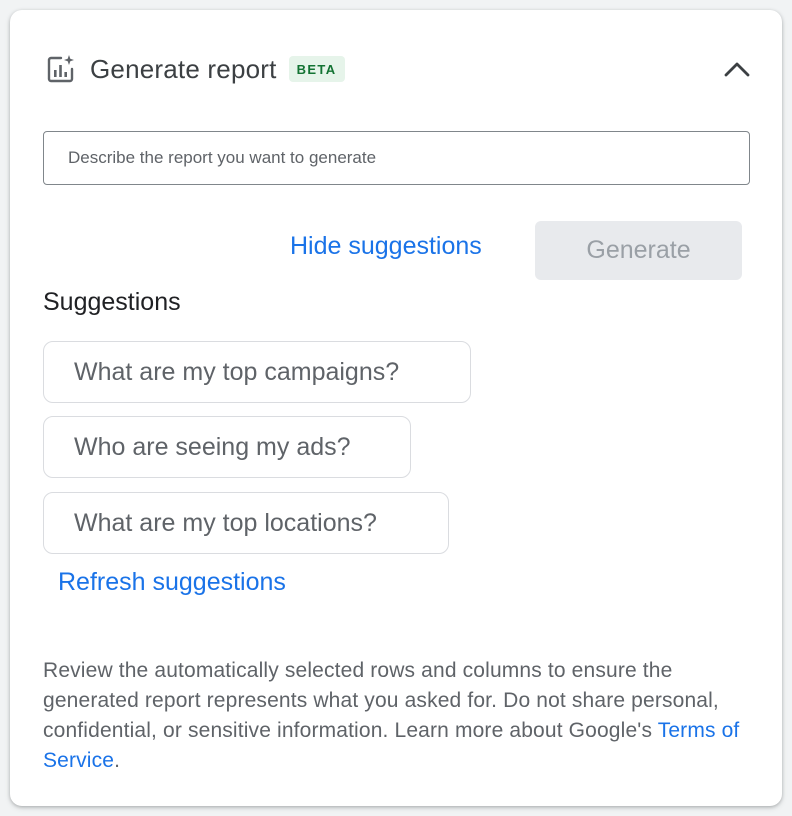  I want to click on report-description-input, so click(396, 158).